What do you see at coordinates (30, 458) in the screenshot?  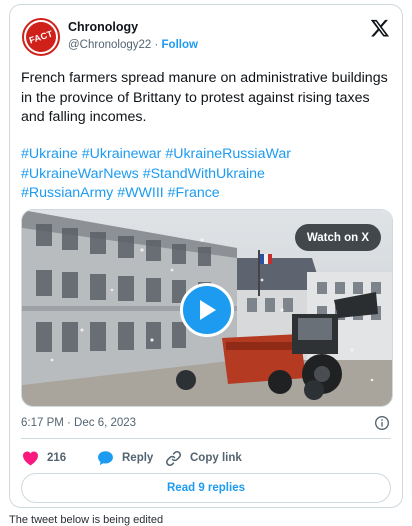 I see `heart-icon` at bounding box center [30, 458].